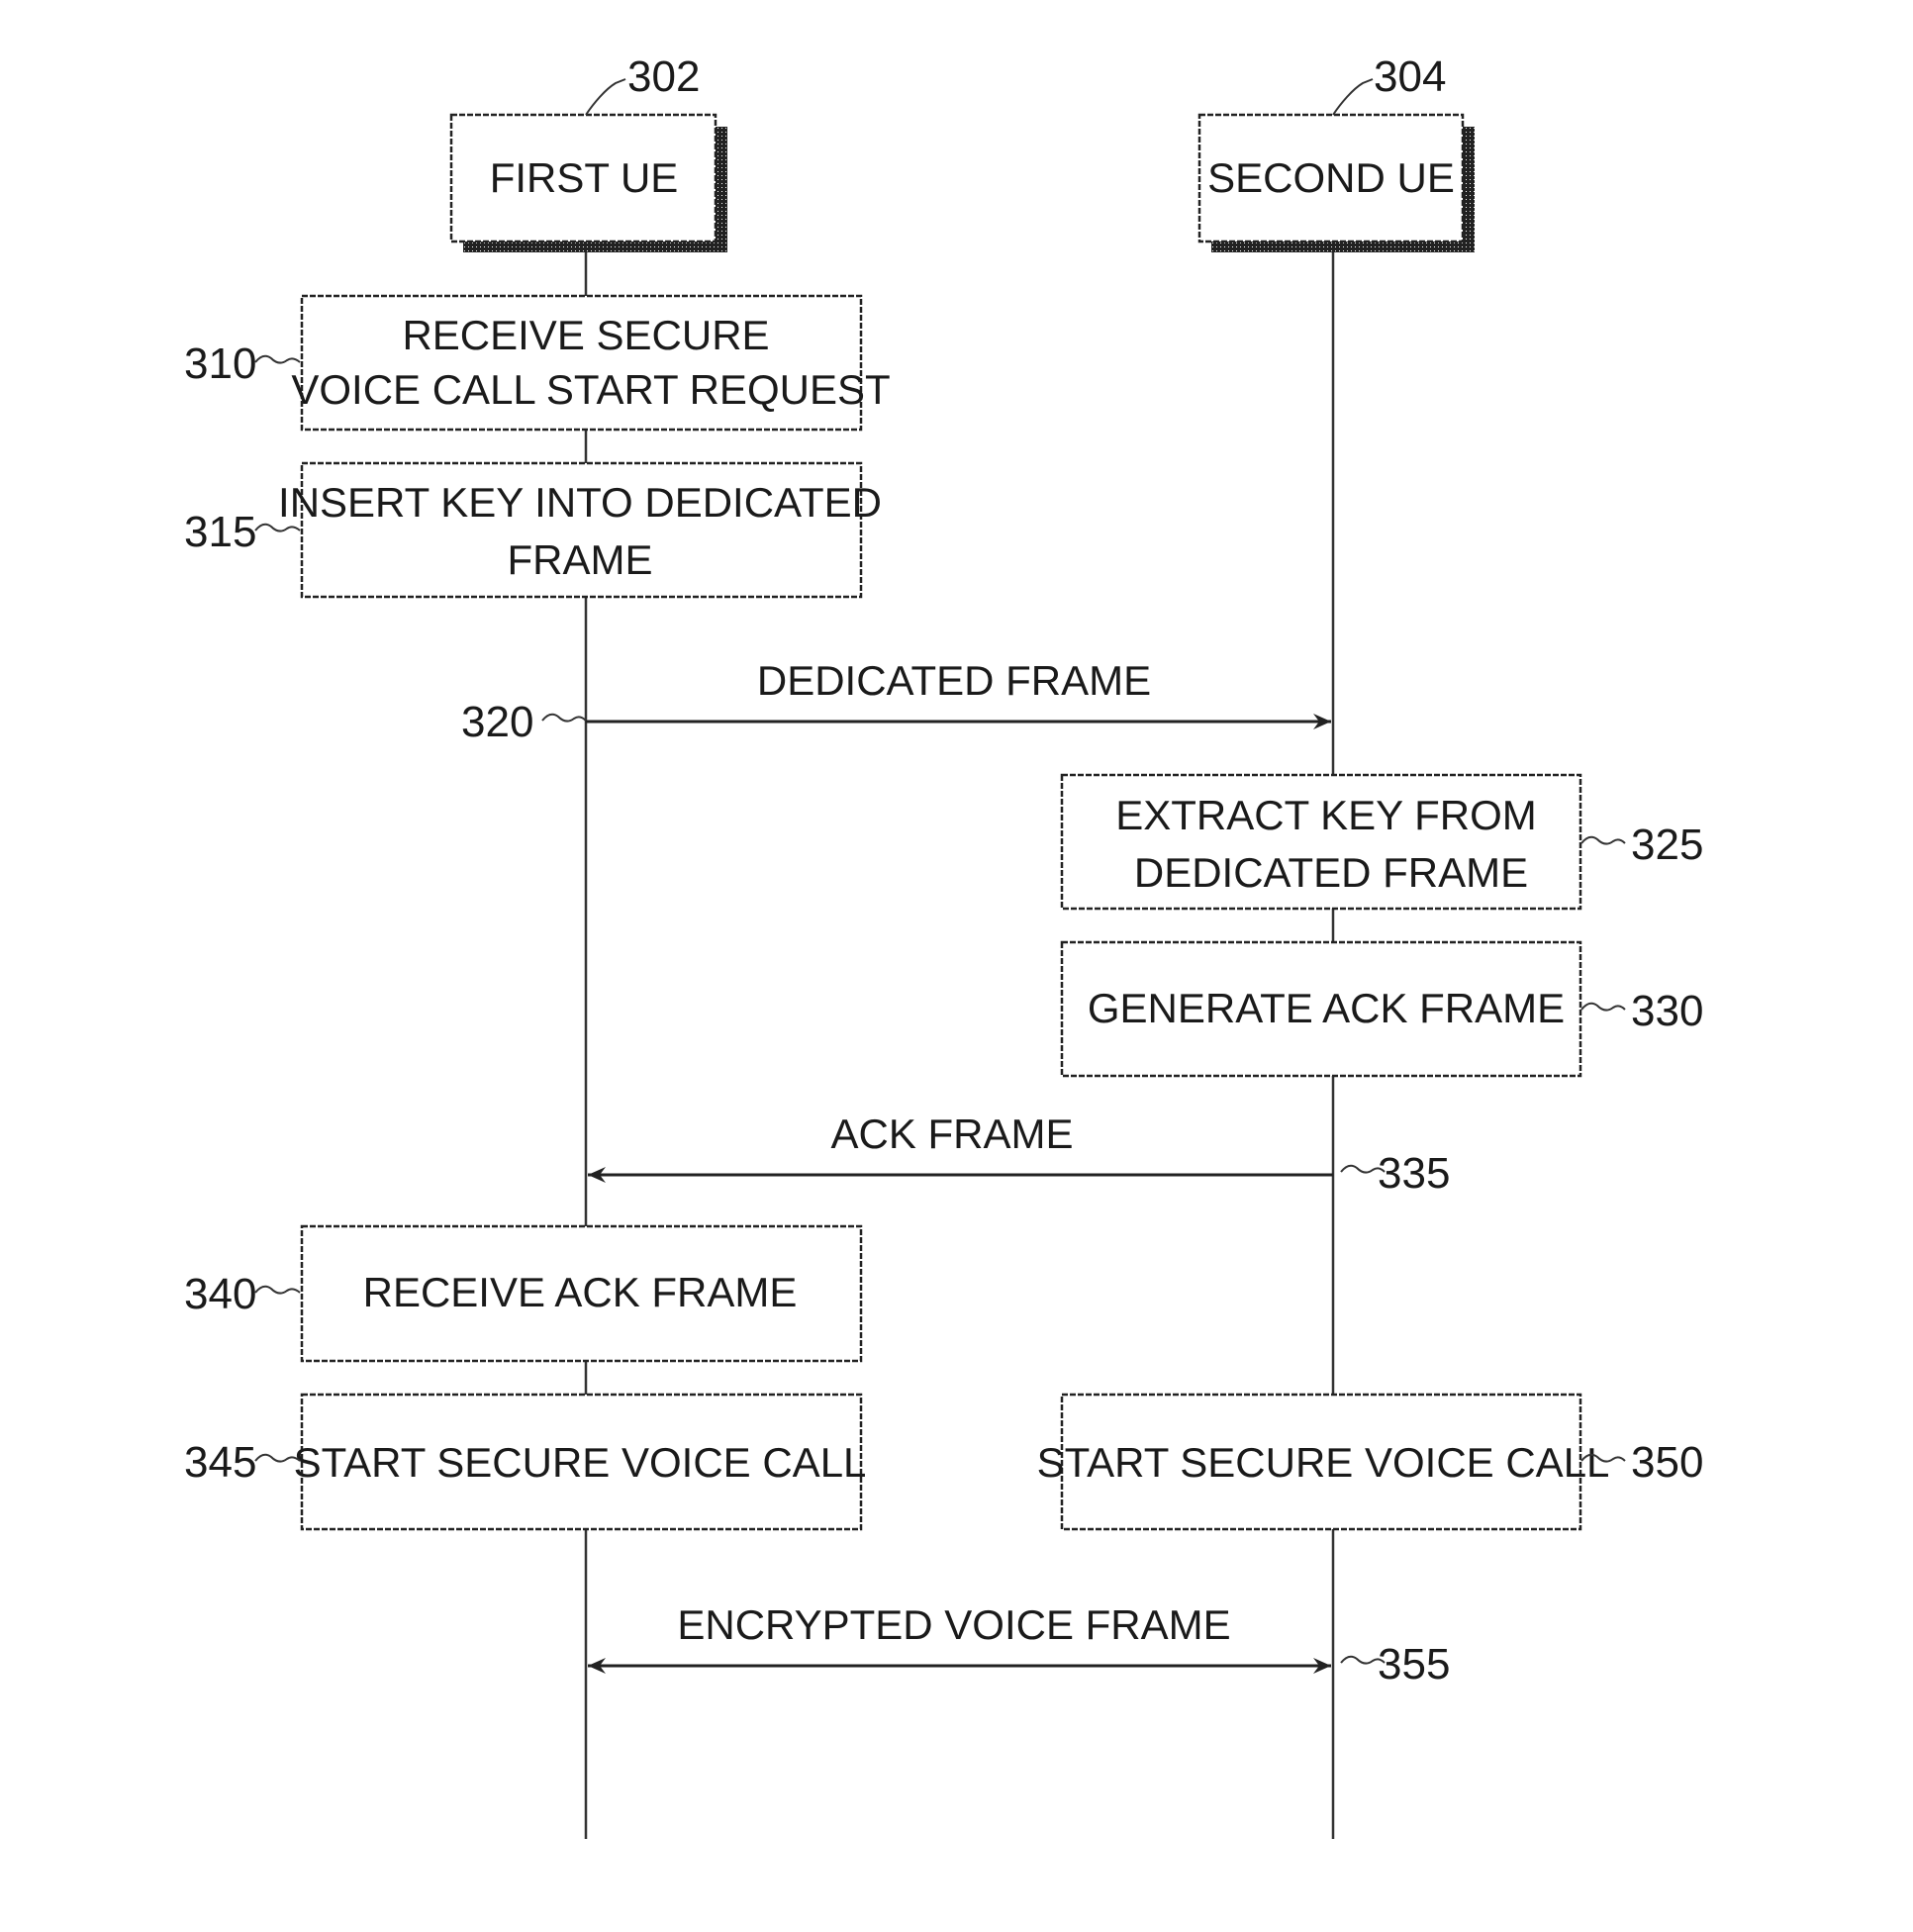  Describe the element at coordinates (220, 363) in the screenshot. I see `ref-number: 310` at that location.